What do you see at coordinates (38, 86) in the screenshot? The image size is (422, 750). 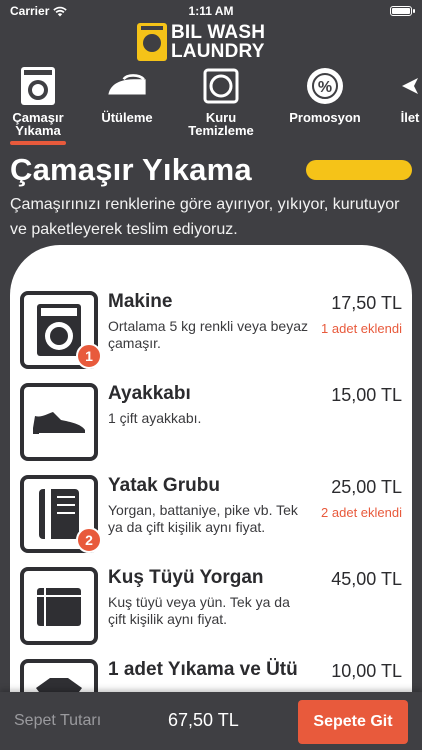 I see `washing-machine-icon` at bounding box center [38, 86].